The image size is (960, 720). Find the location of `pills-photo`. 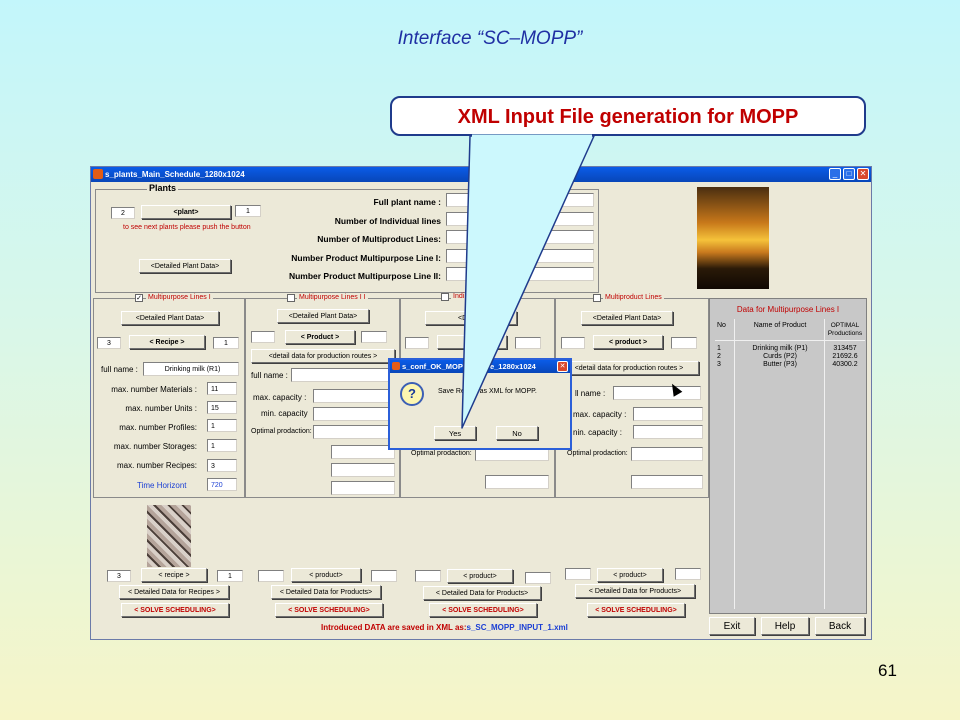

pills-photo is located at coordinates (169, 536).